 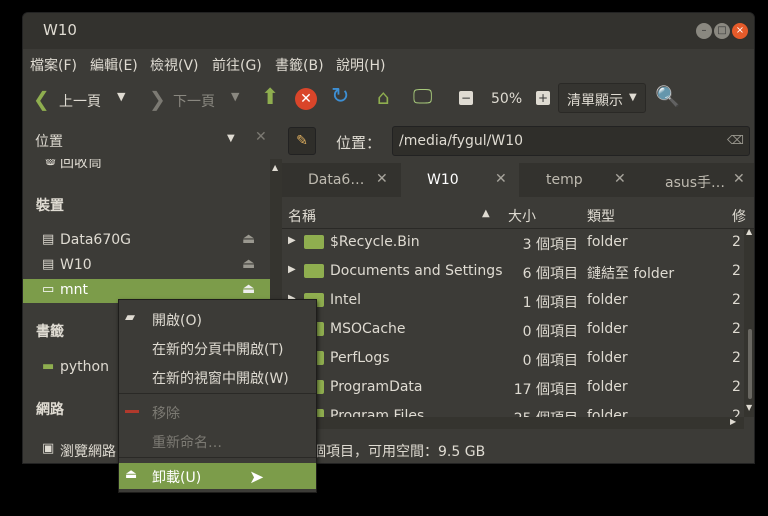 What do you see at coordinates (513, 410) in the screenshot?
I see `file-row: Program Files 25 個項目 folder 2` at bounding box center [513, 410].